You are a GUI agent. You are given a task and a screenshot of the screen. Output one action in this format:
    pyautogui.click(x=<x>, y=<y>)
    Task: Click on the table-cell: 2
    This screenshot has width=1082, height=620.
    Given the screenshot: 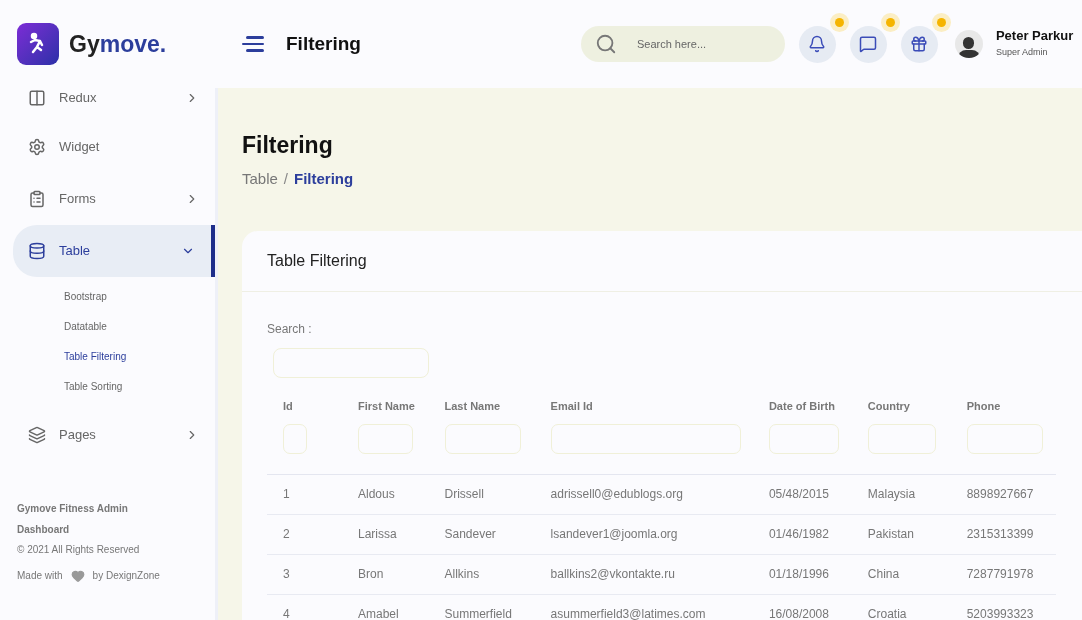 What is the action you would take?
    pyautogui.click(x=286, y=534)
    